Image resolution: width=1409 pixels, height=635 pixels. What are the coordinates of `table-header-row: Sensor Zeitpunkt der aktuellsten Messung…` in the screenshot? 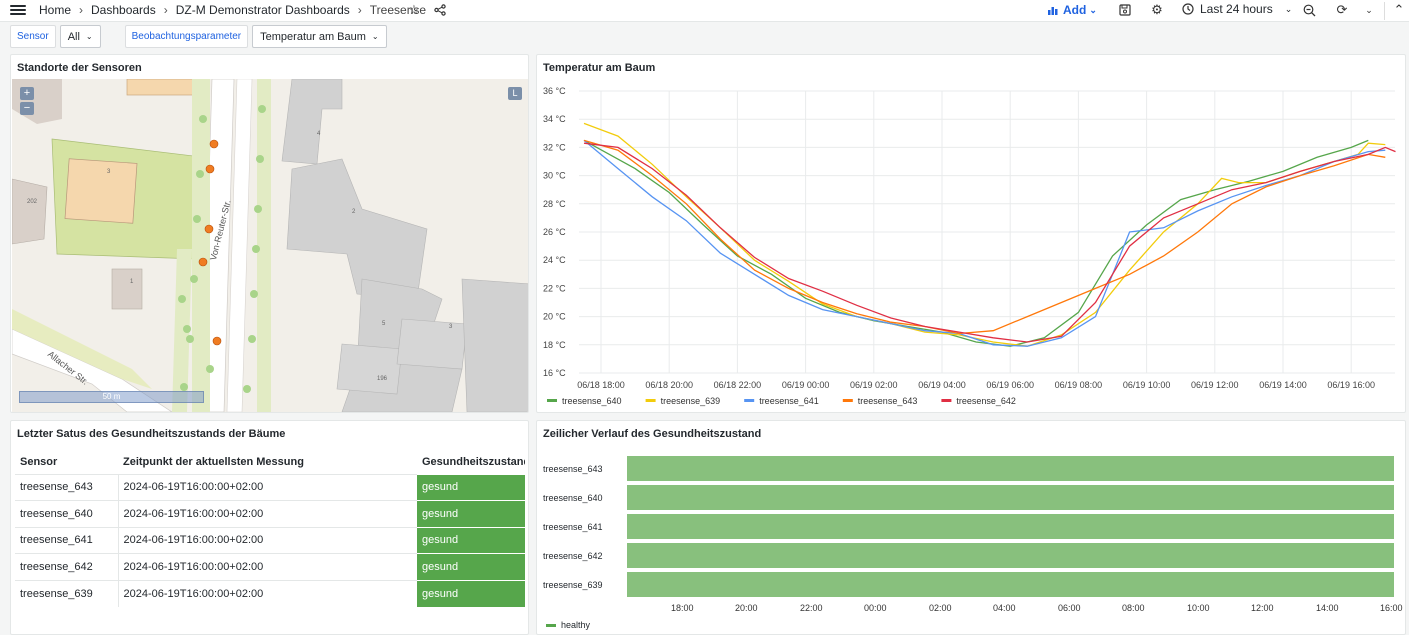 It's located at (270, 462).